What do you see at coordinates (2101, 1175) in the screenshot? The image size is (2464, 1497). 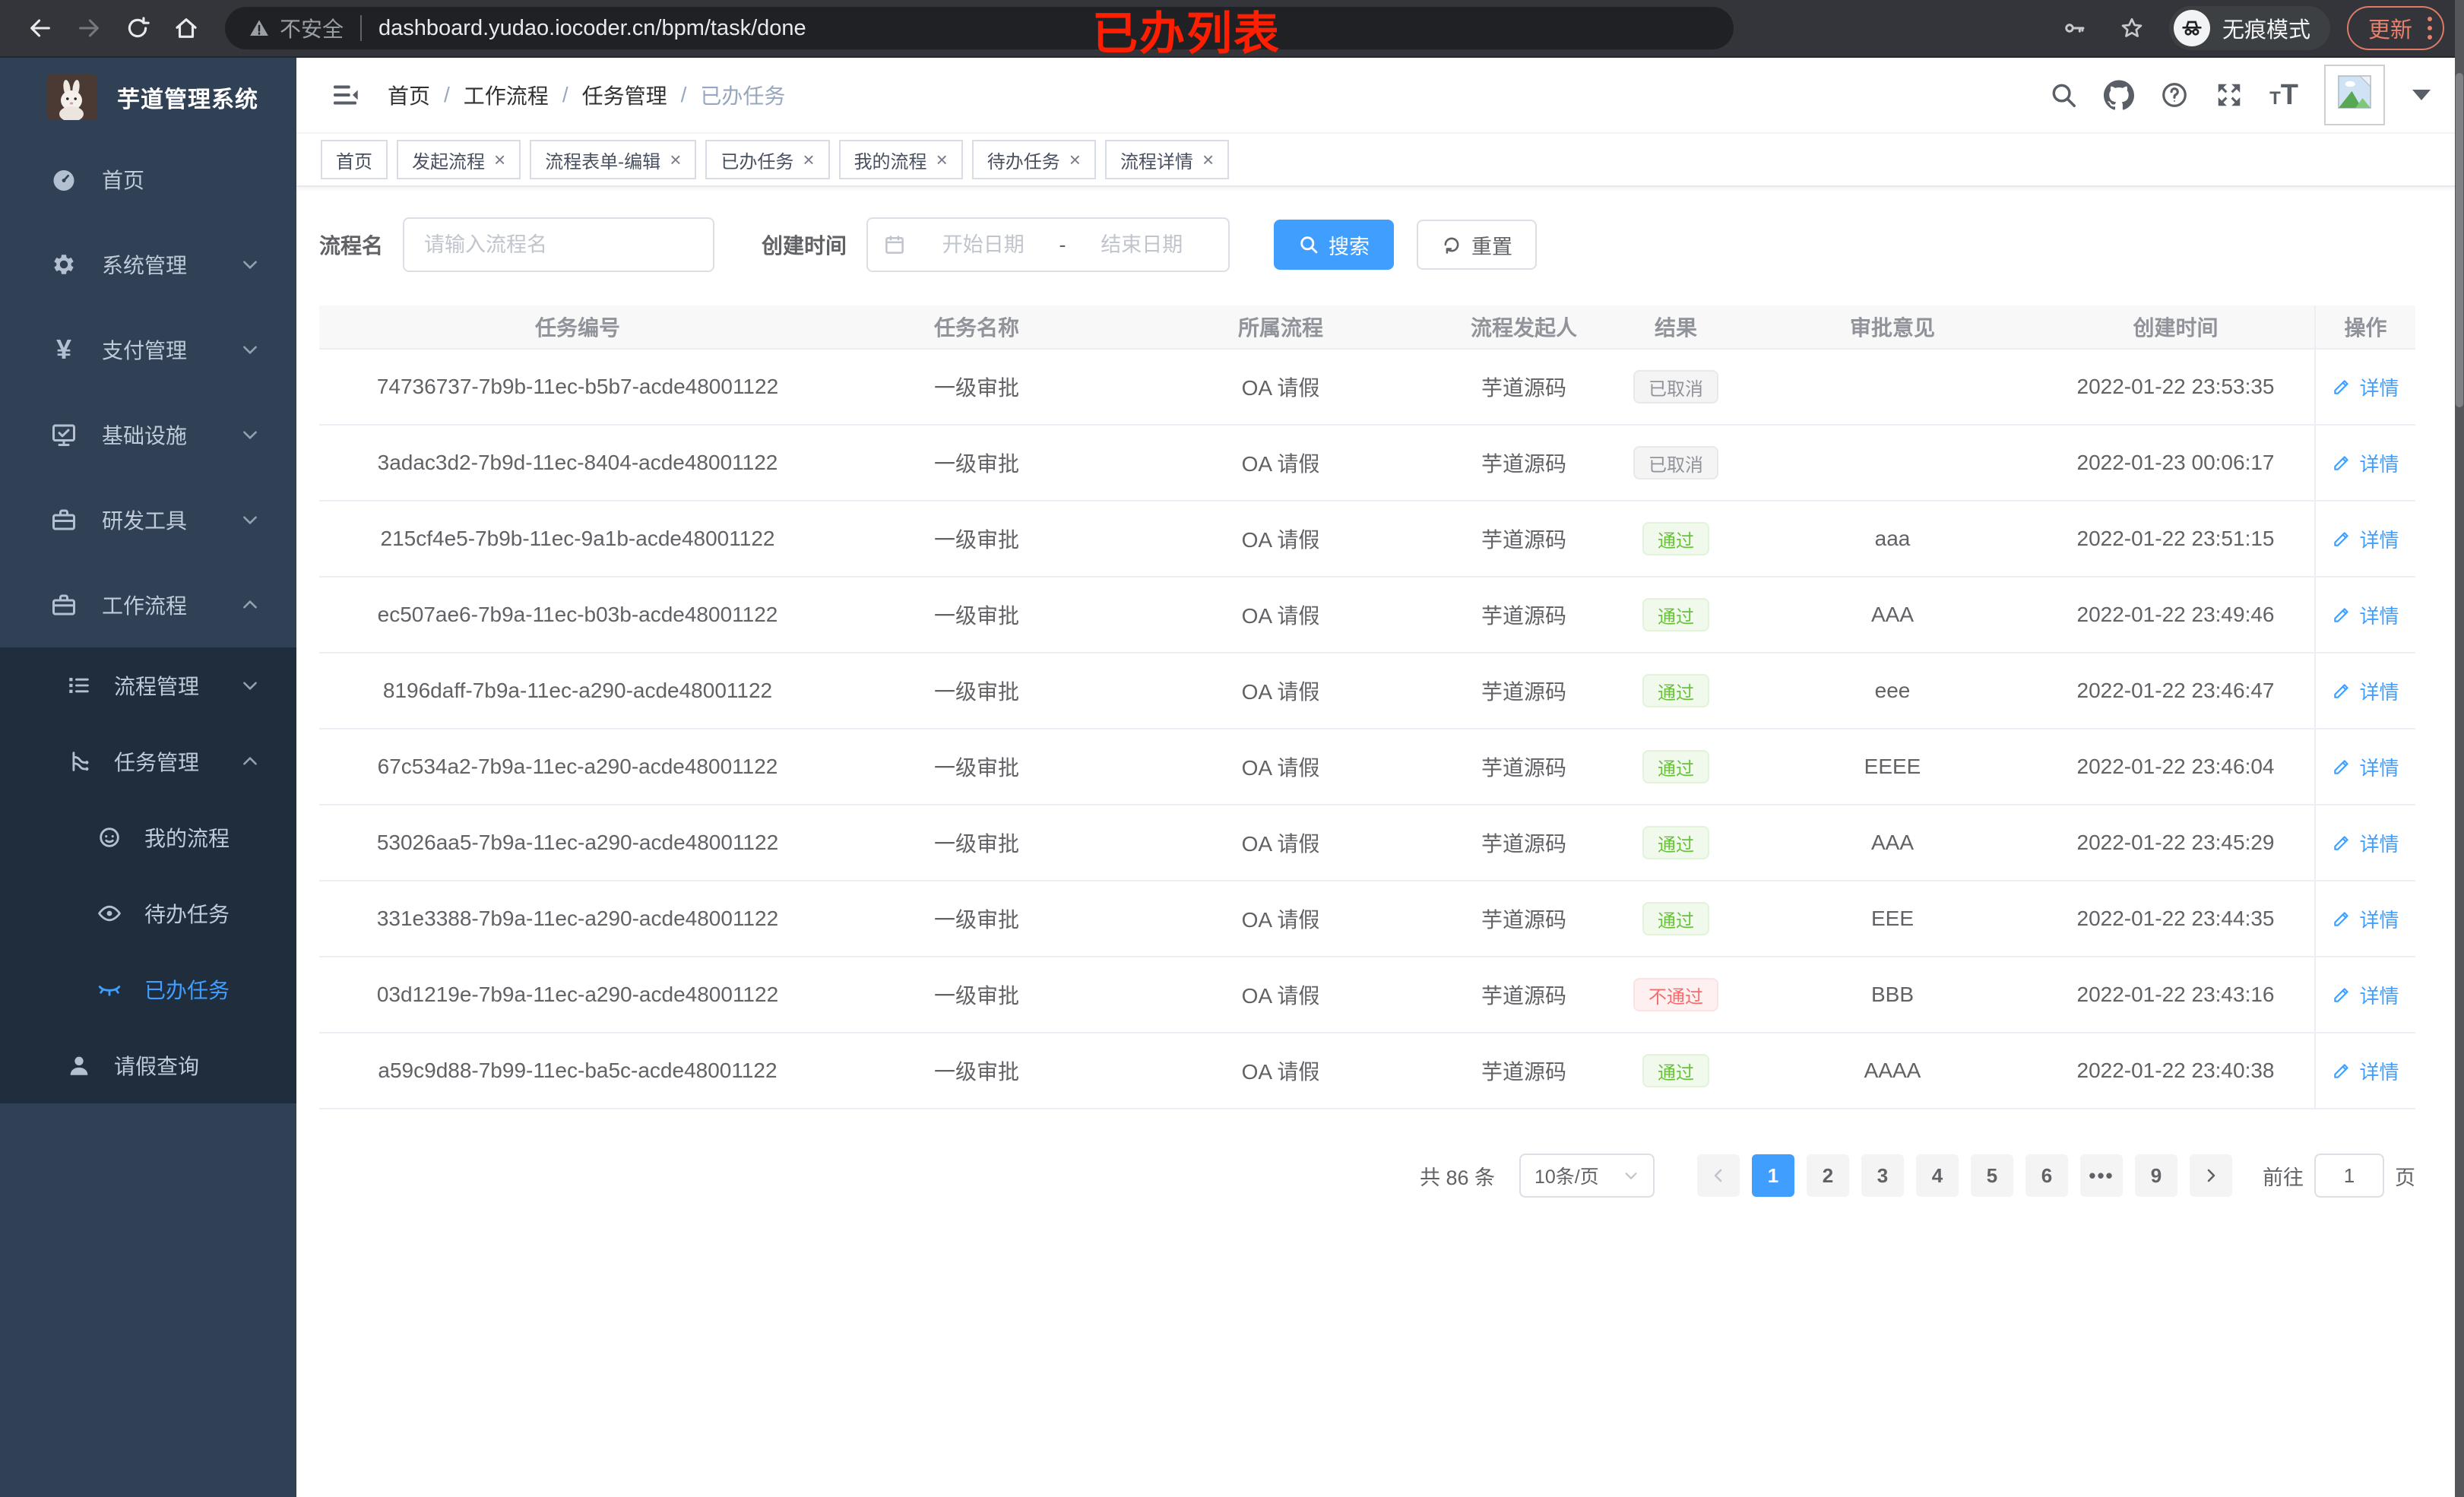 I see `page-number-button: •••` at bounding box center [2101, 1175].